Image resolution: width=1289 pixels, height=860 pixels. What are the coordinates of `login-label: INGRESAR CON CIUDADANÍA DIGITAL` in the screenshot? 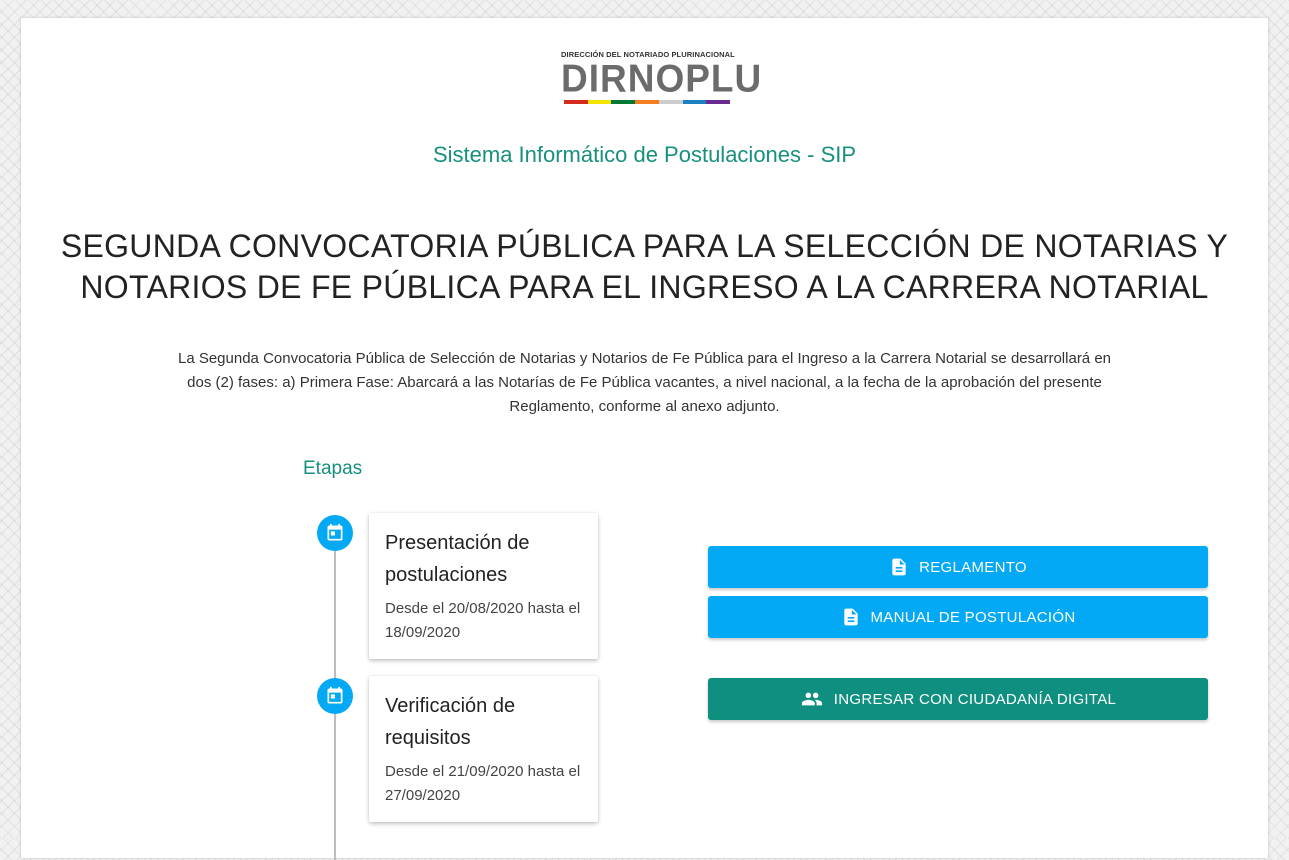 It's located at (975, 699).